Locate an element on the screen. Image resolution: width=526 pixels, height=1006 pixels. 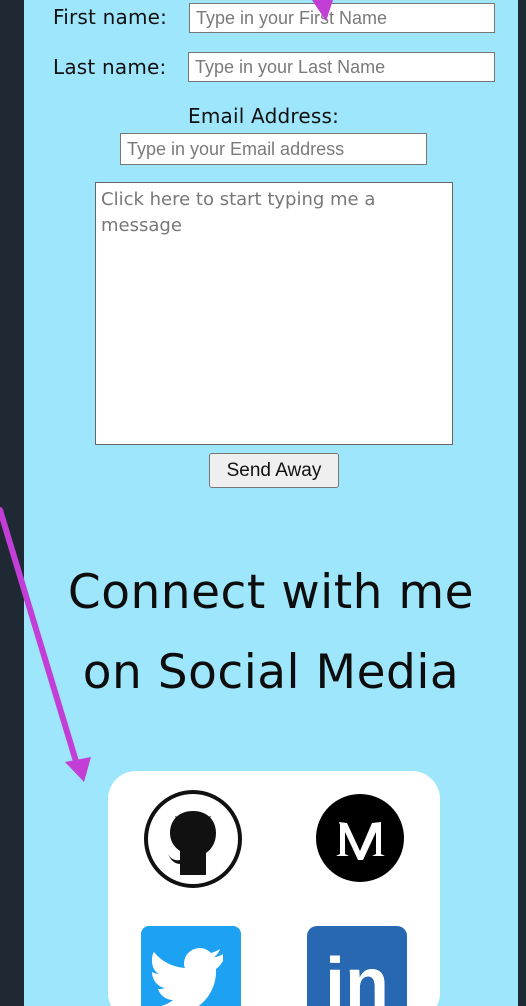
social-heading-line2: on Social Media is located at coordinates (271, 672).